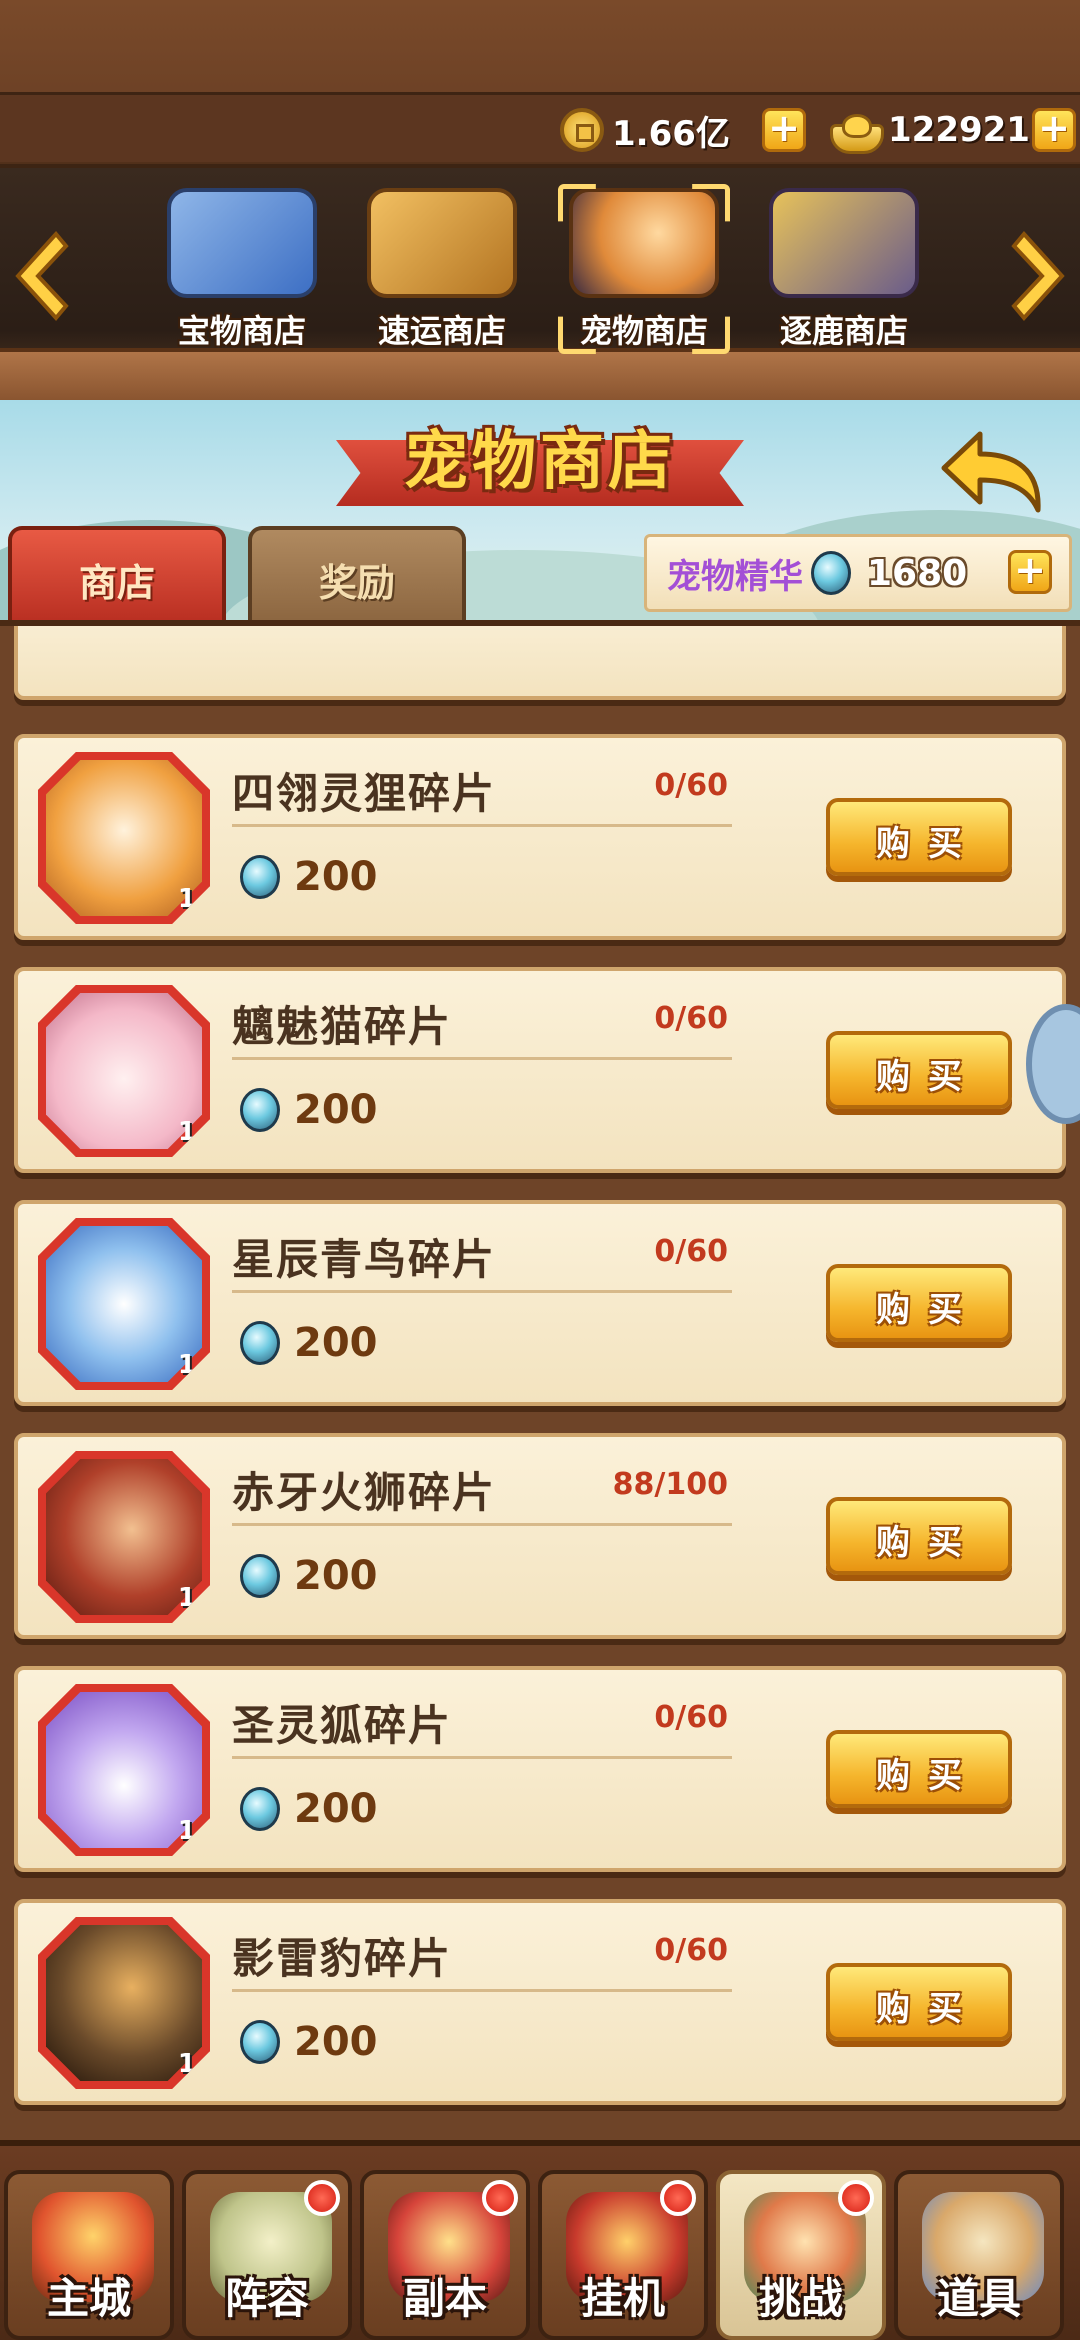 This screenshot has height=2340, width=1080. I want to click on nav-dungeon: 副本, so click(445, 2255).